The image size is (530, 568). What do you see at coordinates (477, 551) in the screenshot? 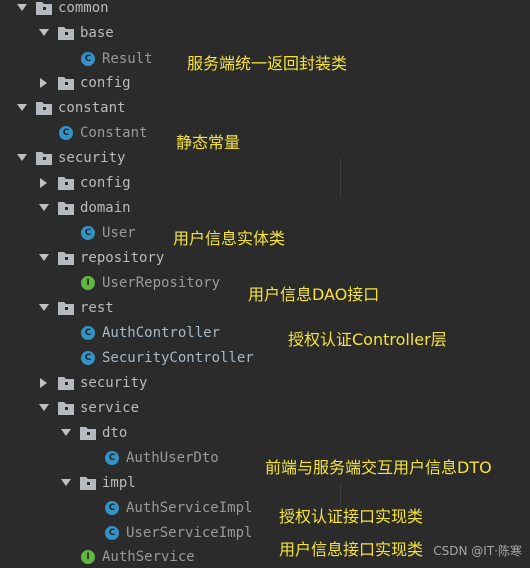
I see `watermark: CSDN @IT·陈寒` at bounding box center [477, 551].